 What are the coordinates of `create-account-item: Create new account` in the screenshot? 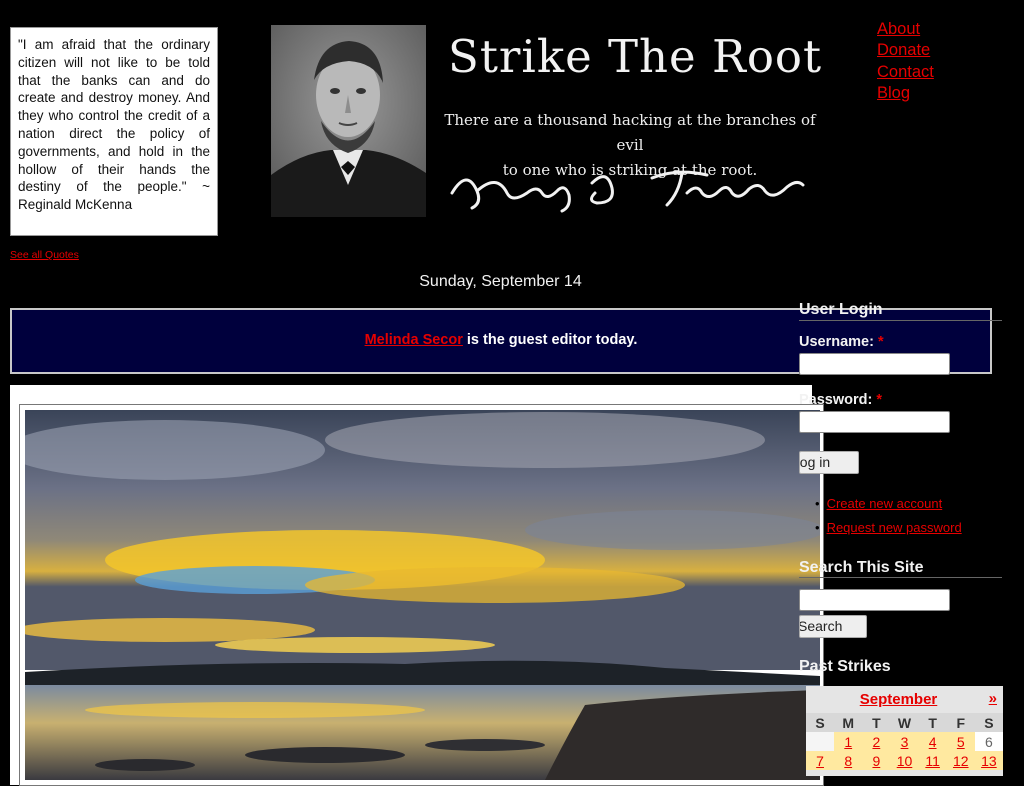 It's located at (888, 504).